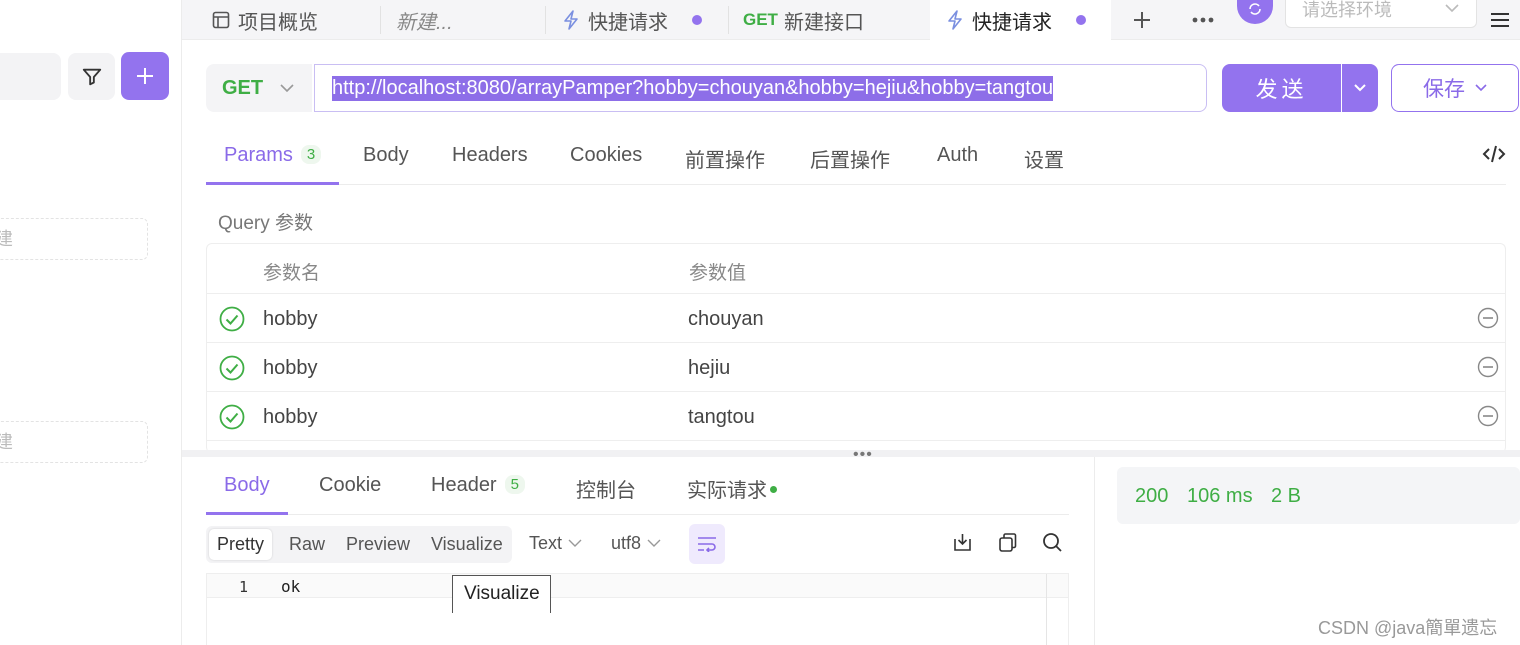 The height and width of the screenshot is (645, 1520). Describe the element at coordinates (91, 76) in the screenshot. I see `filter-button` at that location.